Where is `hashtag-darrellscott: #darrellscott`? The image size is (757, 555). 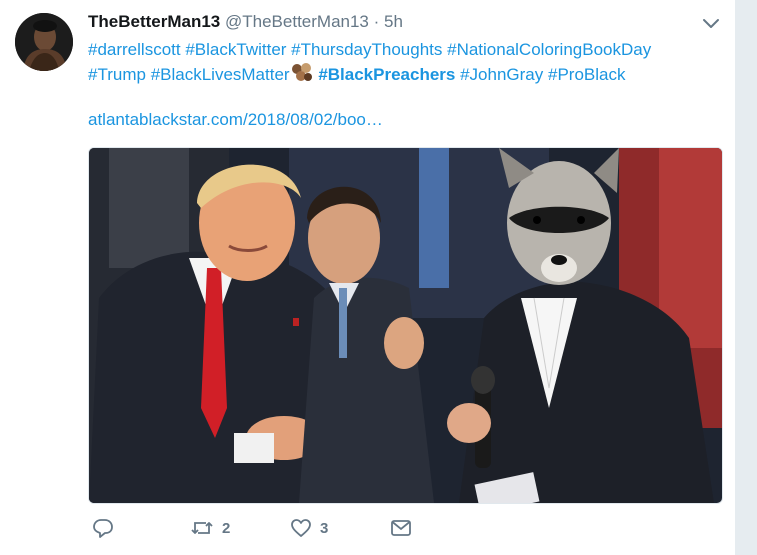 hashtag-darrellscott: #darrellscott is located at coordinates (134, 49).